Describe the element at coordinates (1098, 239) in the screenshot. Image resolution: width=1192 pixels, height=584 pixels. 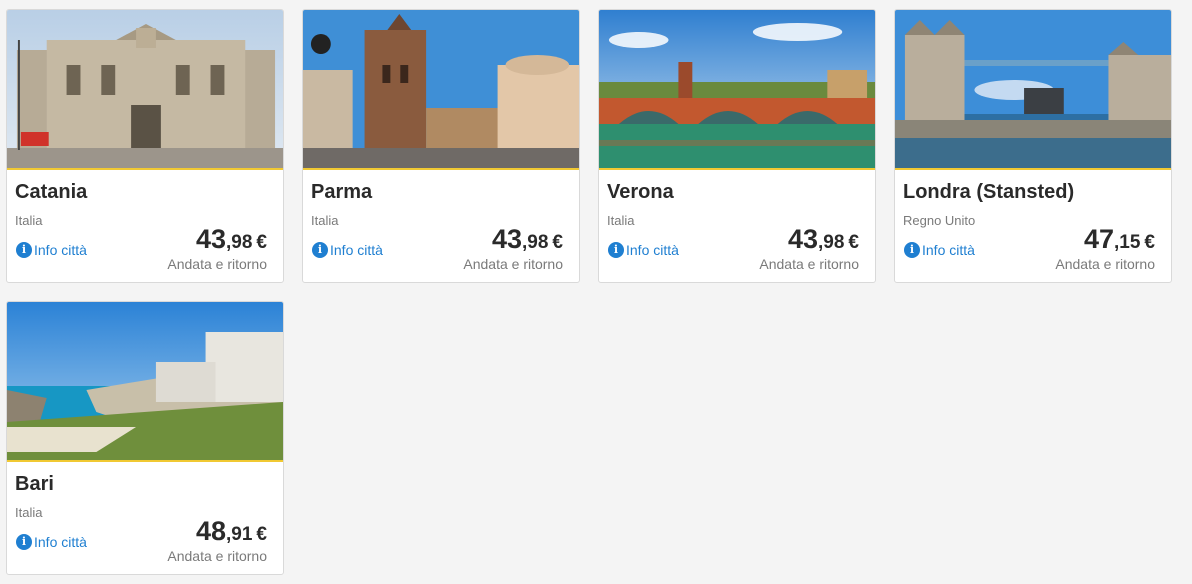
I see `price-integer: 47` at that location.